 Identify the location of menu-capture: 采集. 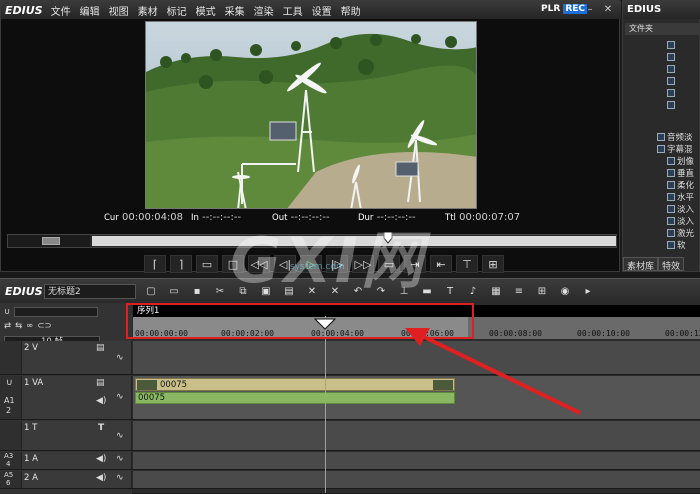
(235, 10).